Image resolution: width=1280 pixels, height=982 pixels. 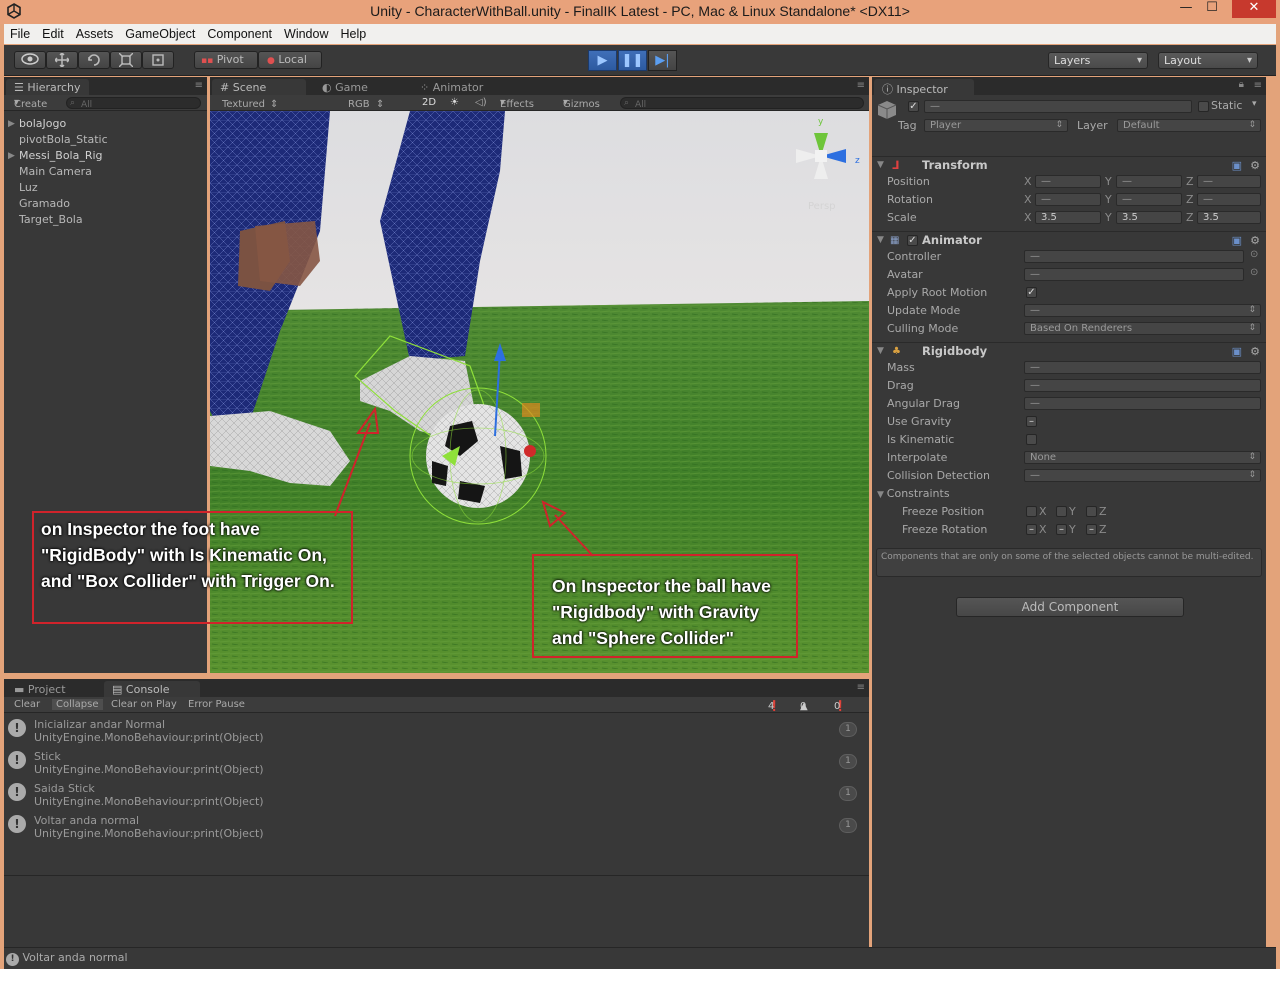 I want to click on drag-field: —, so click(x=1142, y=385).